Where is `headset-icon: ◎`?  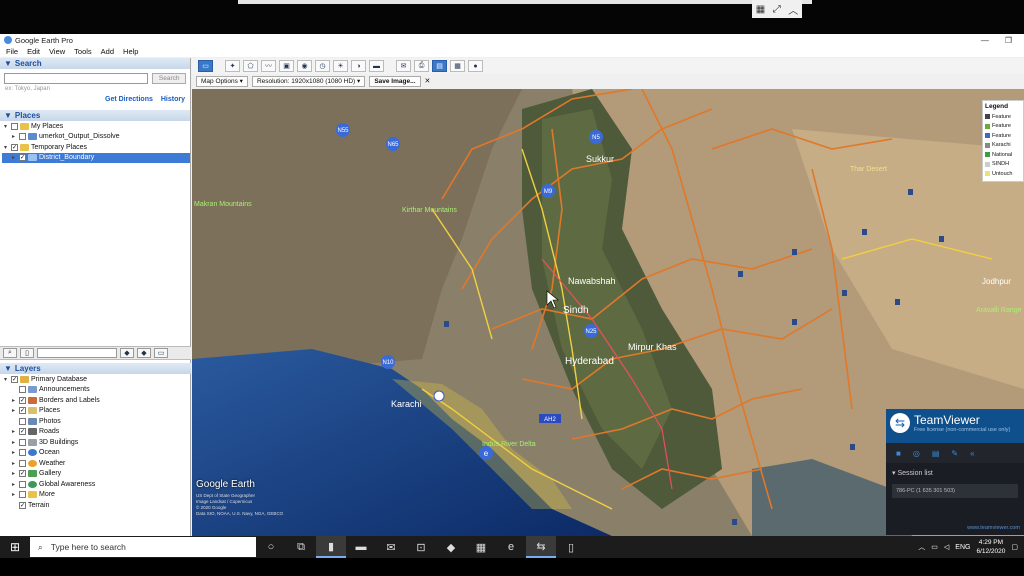
headset-icon: ◎ is located at coordinates (916, 453).